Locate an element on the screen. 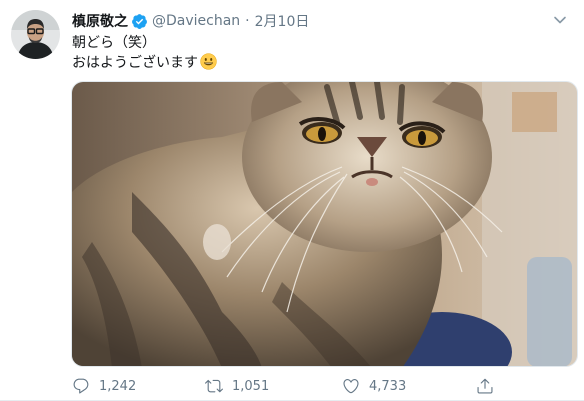 This screenshot has height=401, width=584. chevron-down-icon is located at coordinates (560, 19).